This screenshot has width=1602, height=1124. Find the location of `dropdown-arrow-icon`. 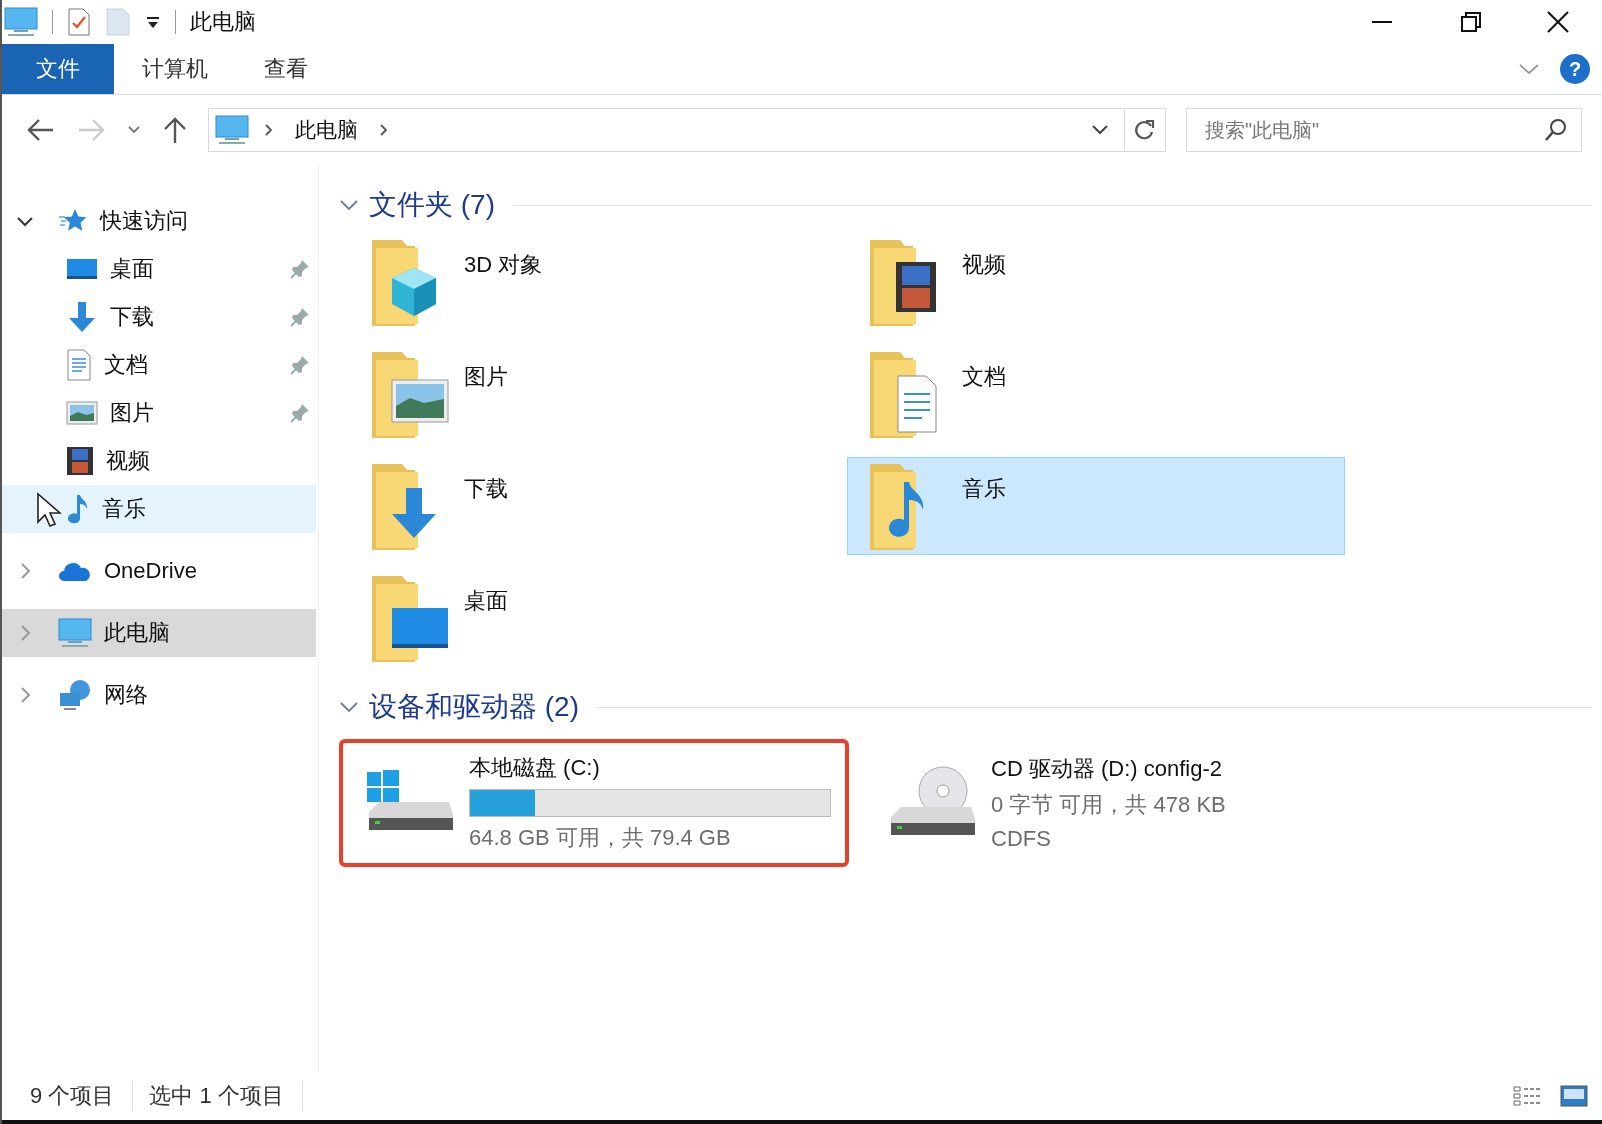

dropdown-arrow-icon is located at coordinates (153, 22).